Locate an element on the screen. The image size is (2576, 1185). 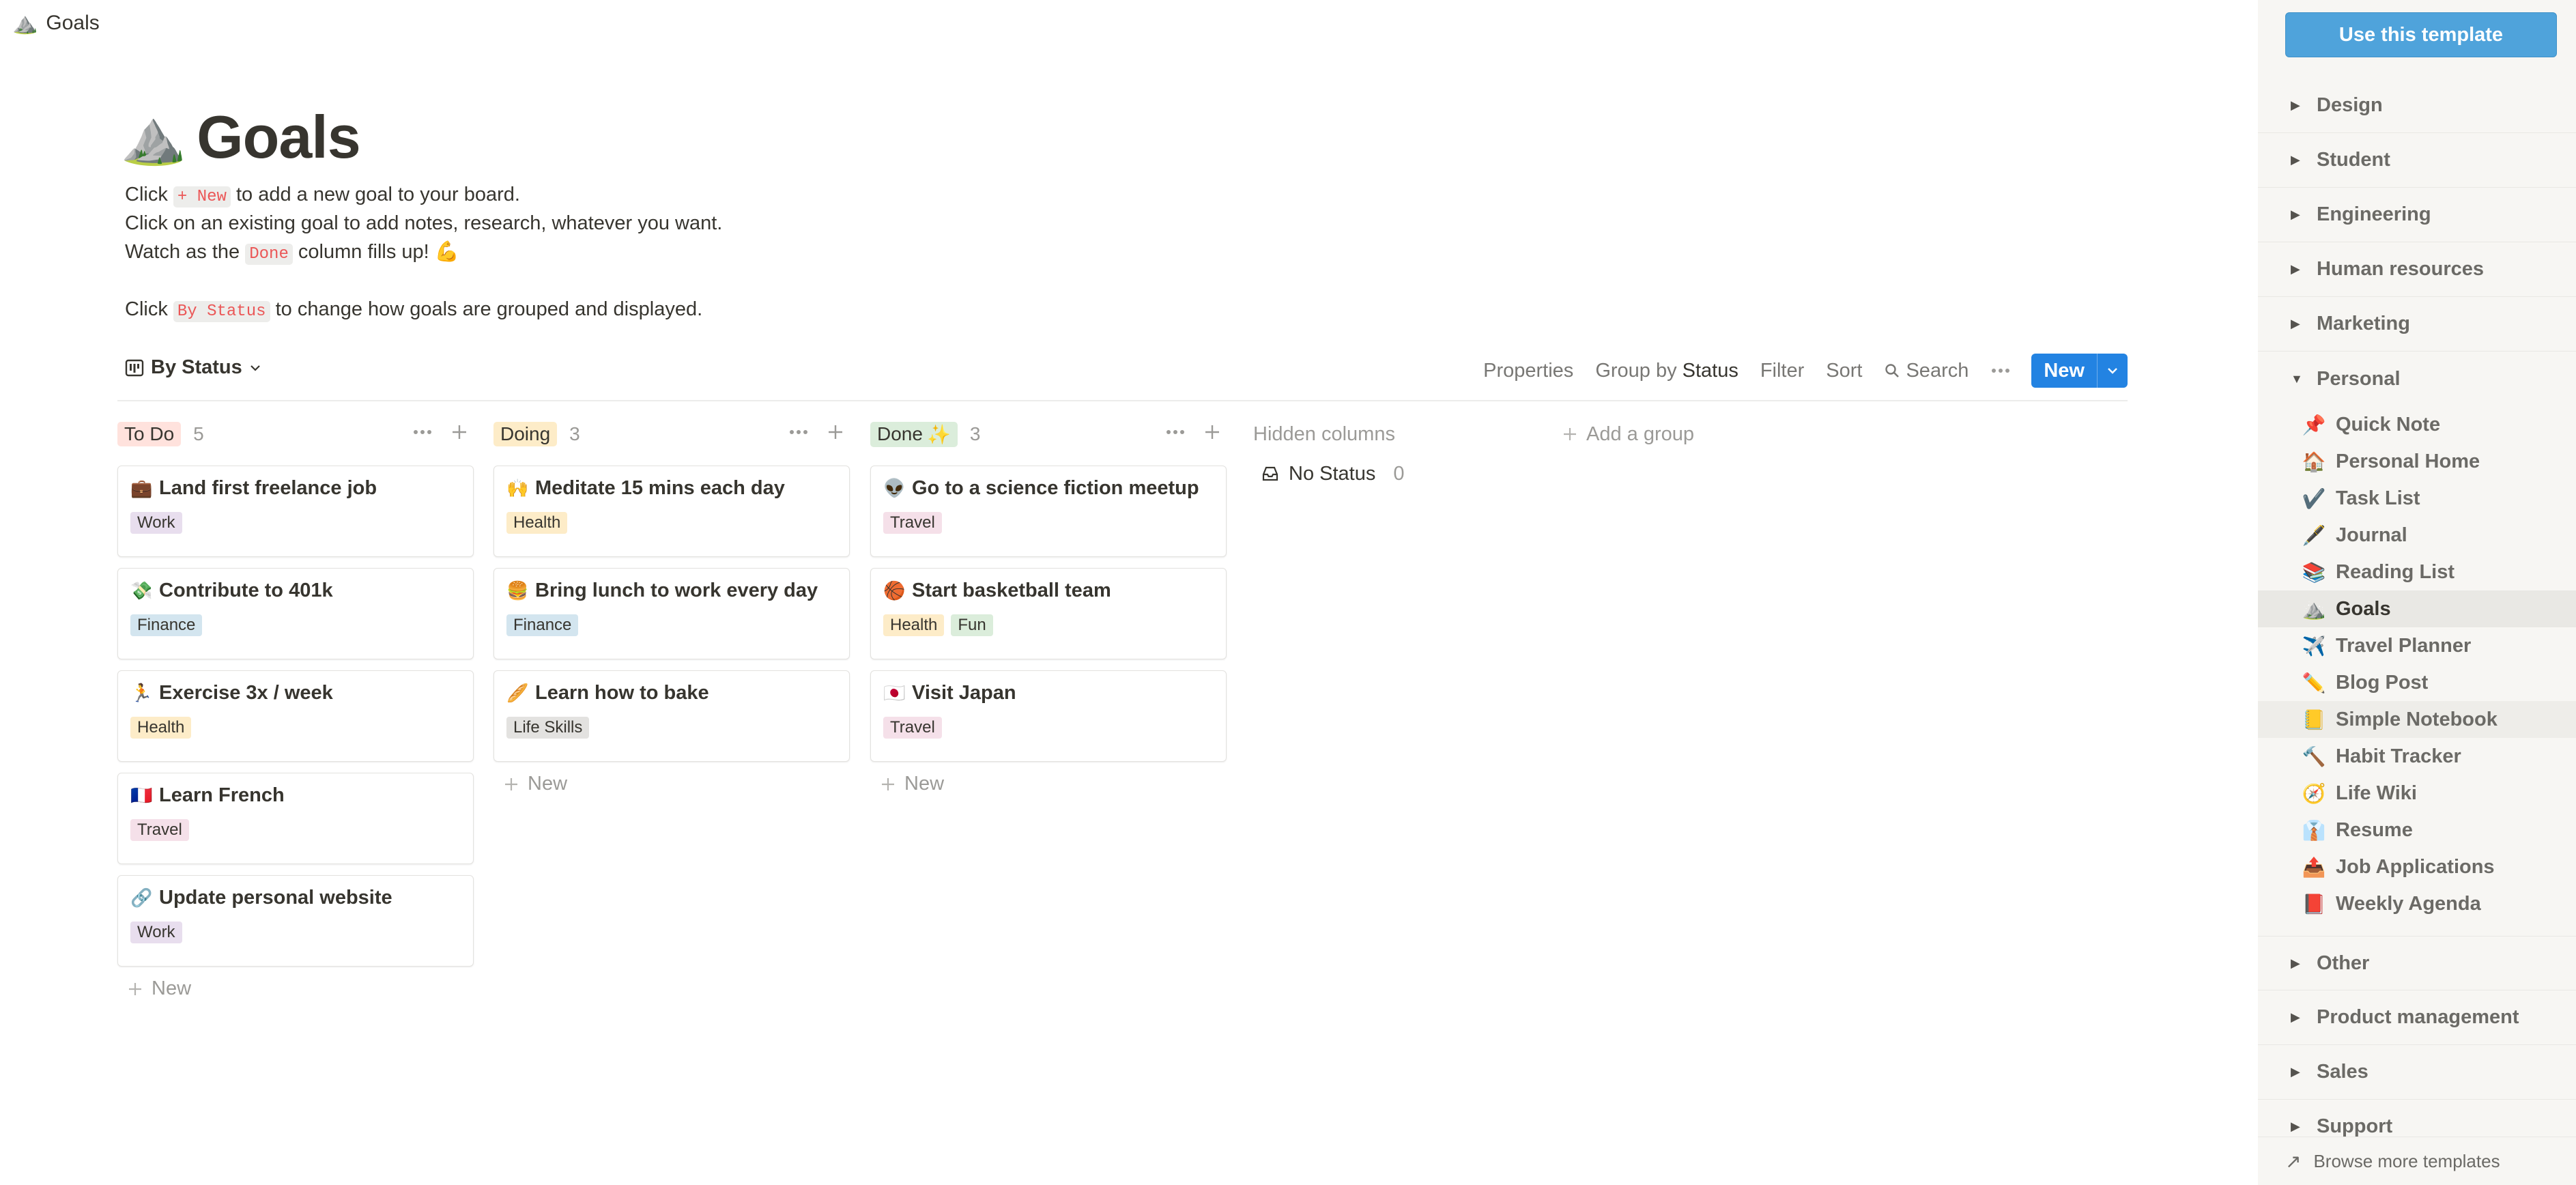
category-human-resources: ▶ Human resources is located at coordinates (2417, 269).